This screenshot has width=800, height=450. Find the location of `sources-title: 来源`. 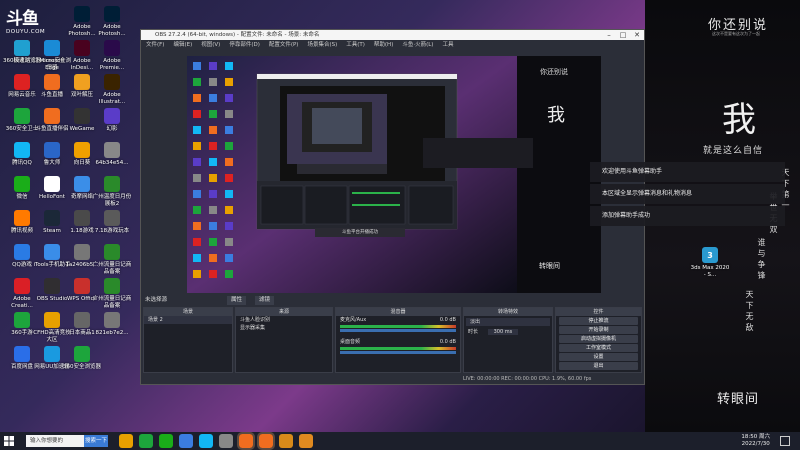

sources-title: 来源 is located at coordinates (284, 312).